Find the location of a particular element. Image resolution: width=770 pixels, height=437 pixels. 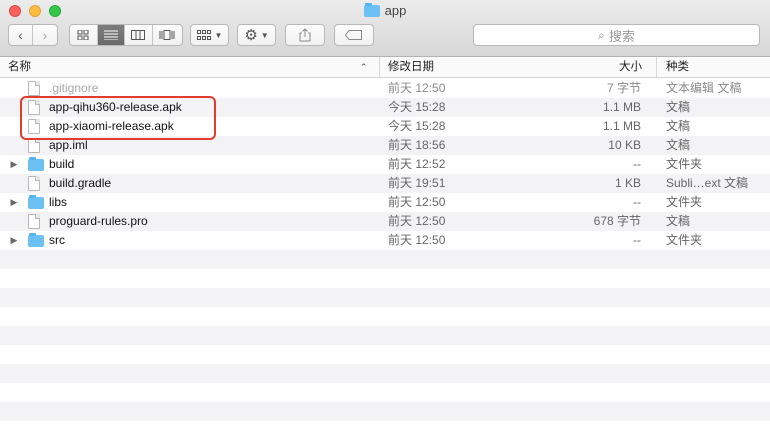

column-header-size: 大小 is located at coordinates (603, 67).